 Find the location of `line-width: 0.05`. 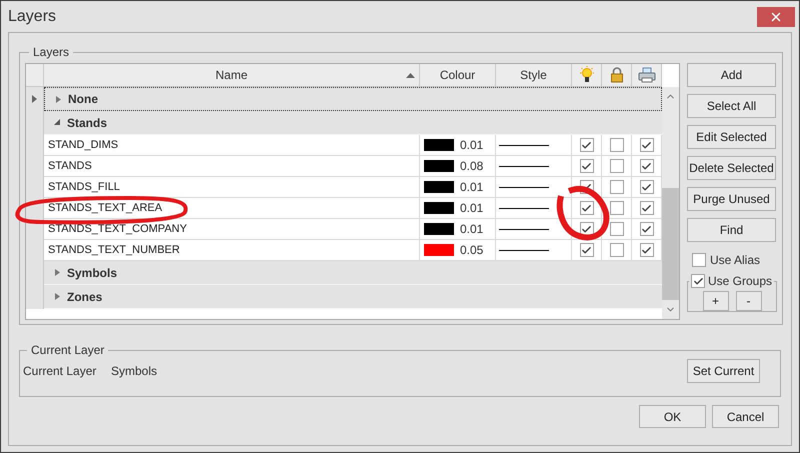

line-width: 0.05 is located at coordinates (472, 250).